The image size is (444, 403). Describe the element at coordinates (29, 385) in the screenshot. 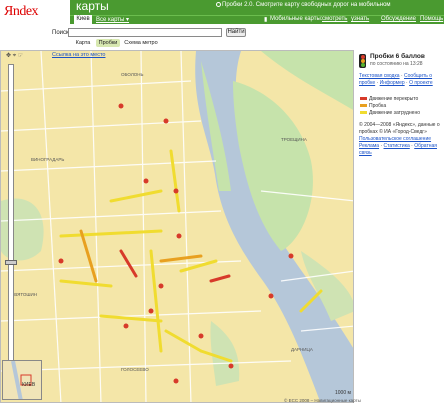

I see `minimap-label: КИЕВ` at that location.